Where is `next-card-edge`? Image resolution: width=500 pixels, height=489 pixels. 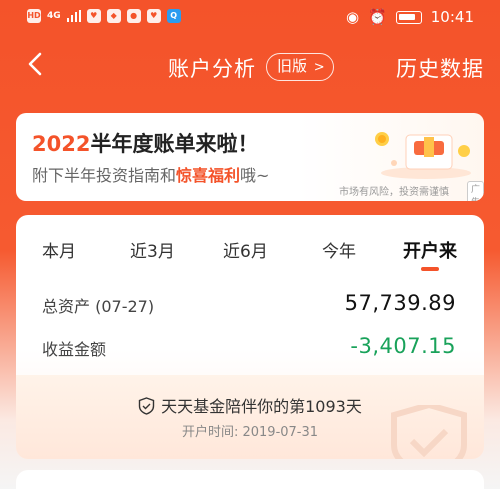 next-card-edge is located at coordinates (250, 479).